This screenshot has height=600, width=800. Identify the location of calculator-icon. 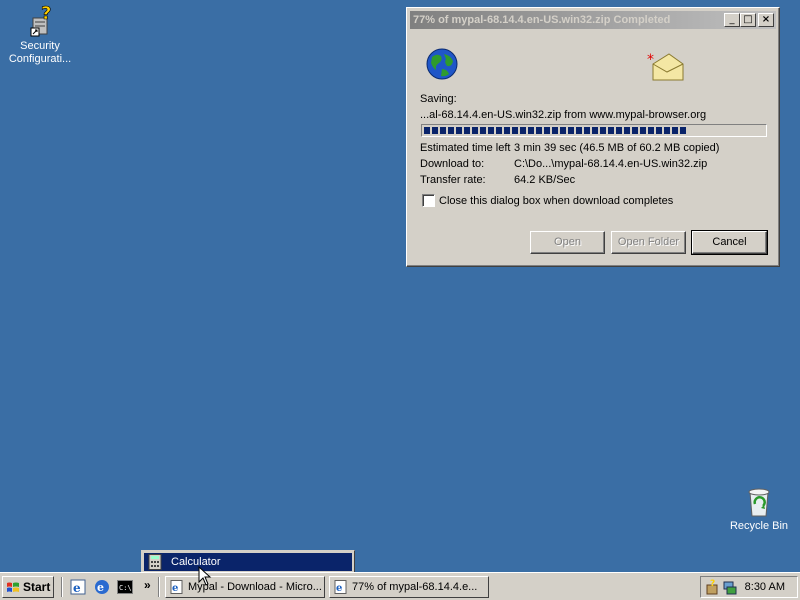
(155, 562).